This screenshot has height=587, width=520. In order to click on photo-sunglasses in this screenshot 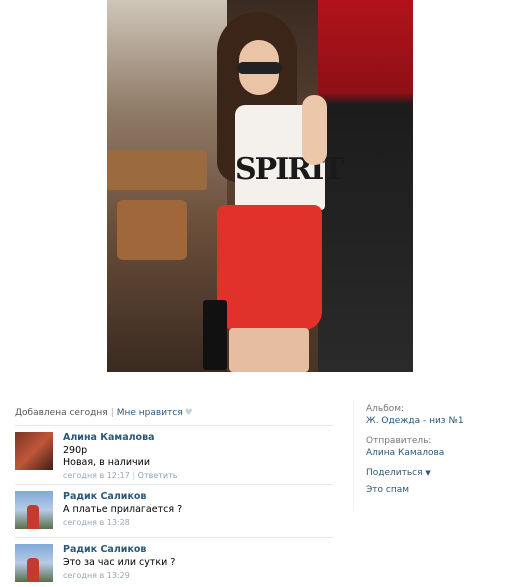, I will do `click(259, 68)`.